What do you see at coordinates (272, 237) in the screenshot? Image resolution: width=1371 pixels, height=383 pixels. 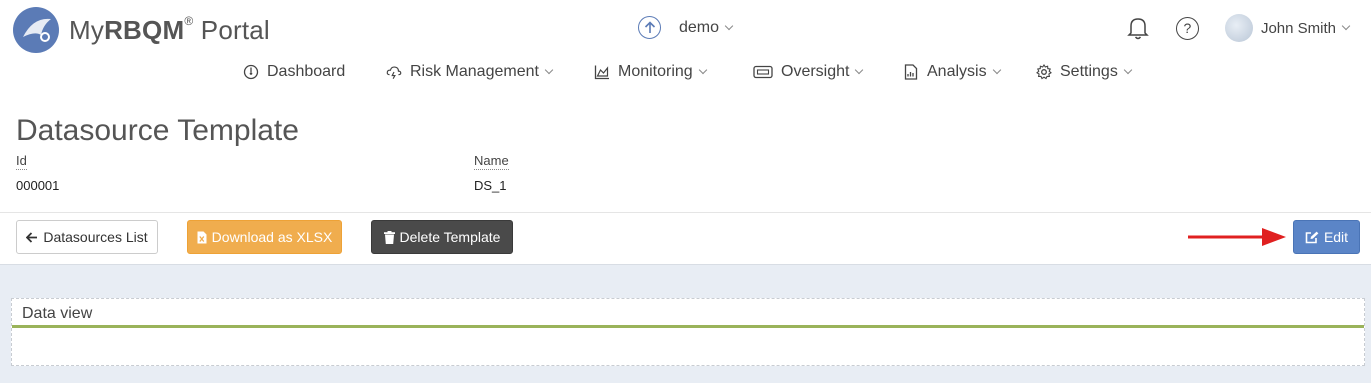 I see `download-xlsx-label: Download as XLSX` at bounding box center [272, 237].